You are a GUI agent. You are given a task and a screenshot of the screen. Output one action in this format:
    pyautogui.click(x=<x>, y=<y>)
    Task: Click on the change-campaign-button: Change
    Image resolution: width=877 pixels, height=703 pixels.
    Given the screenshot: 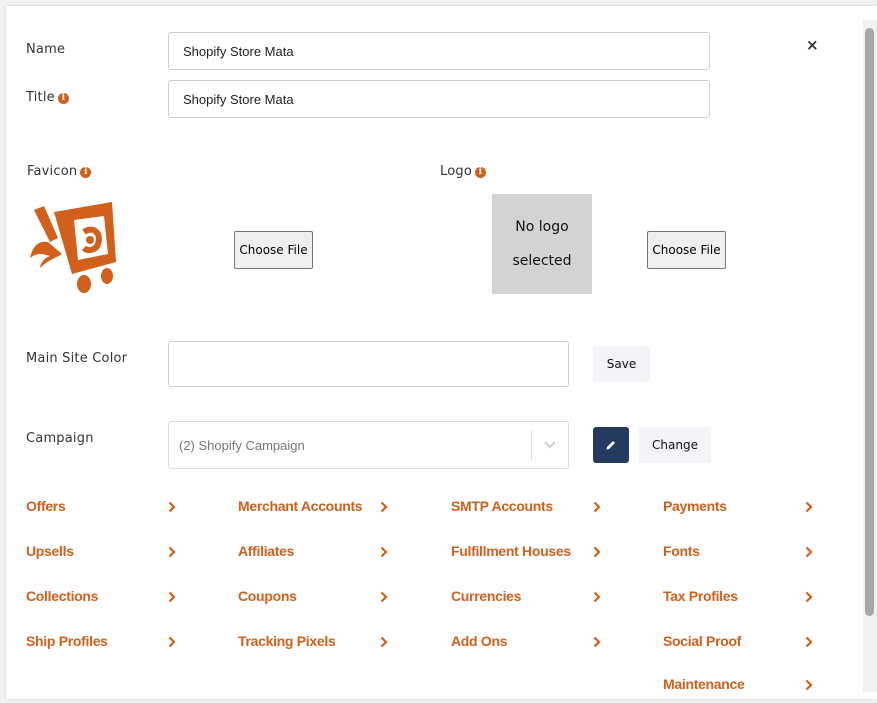 What is the action you would take?
    pyautogui.click(x=675, y=445)
    